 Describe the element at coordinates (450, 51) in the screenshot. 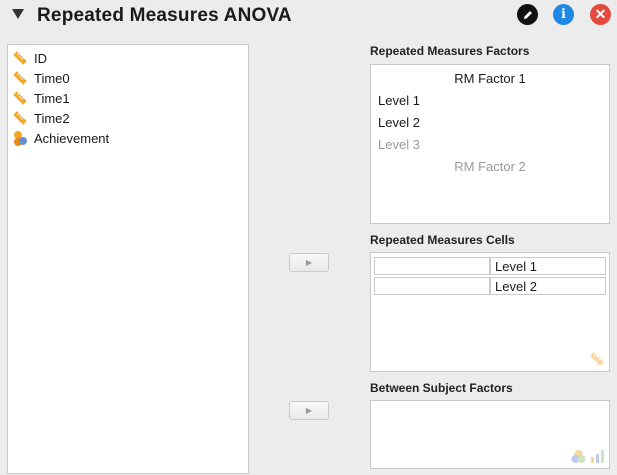

I see `rm-factors-label: Repeated Measures Factors` at that location.